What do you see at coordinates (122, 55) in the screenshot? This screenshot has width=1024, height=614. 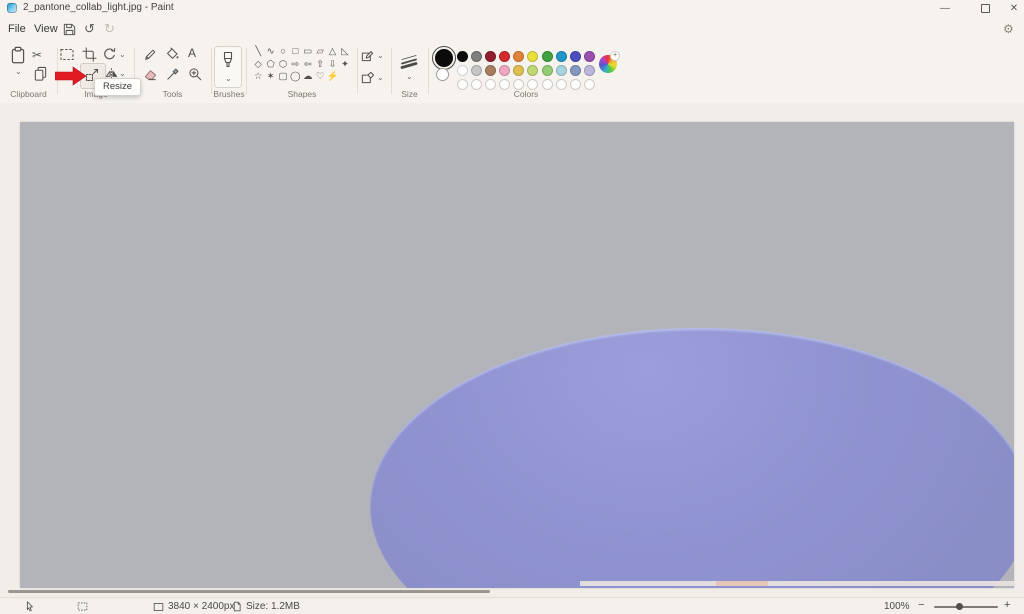 I see `rotate-dropdown-chevron: ⌄` at bounding box center [122, 55].